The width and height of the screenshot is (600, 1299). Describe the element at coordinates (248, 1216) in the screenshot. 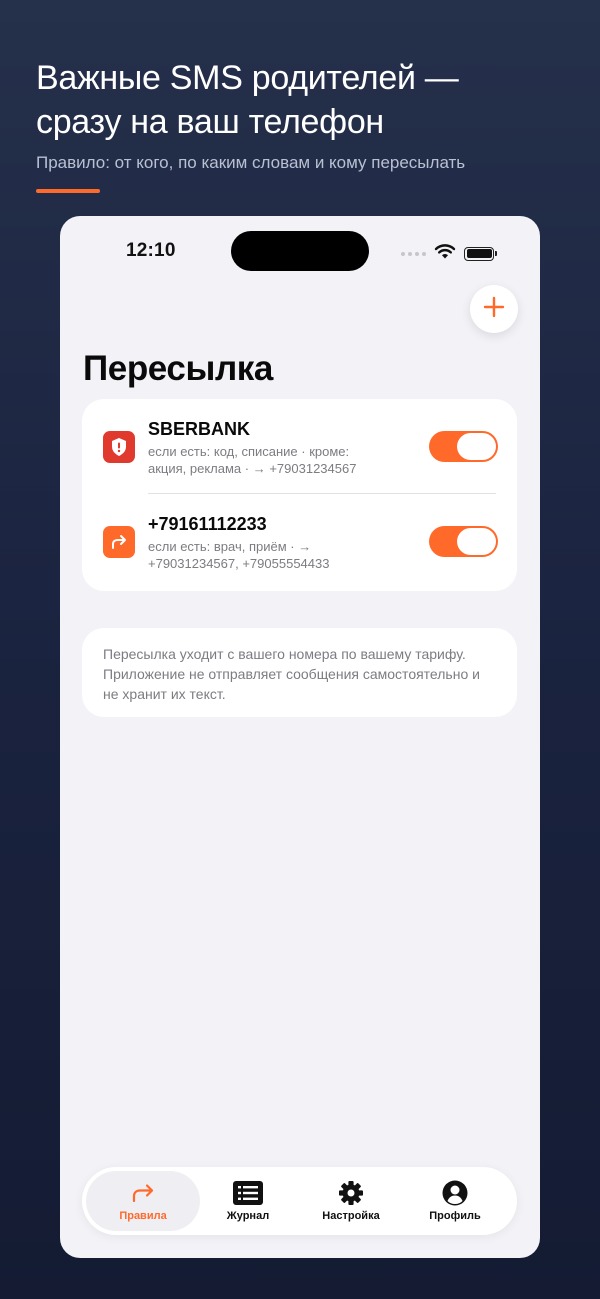

I see `tab-label: Журнал` at that location.